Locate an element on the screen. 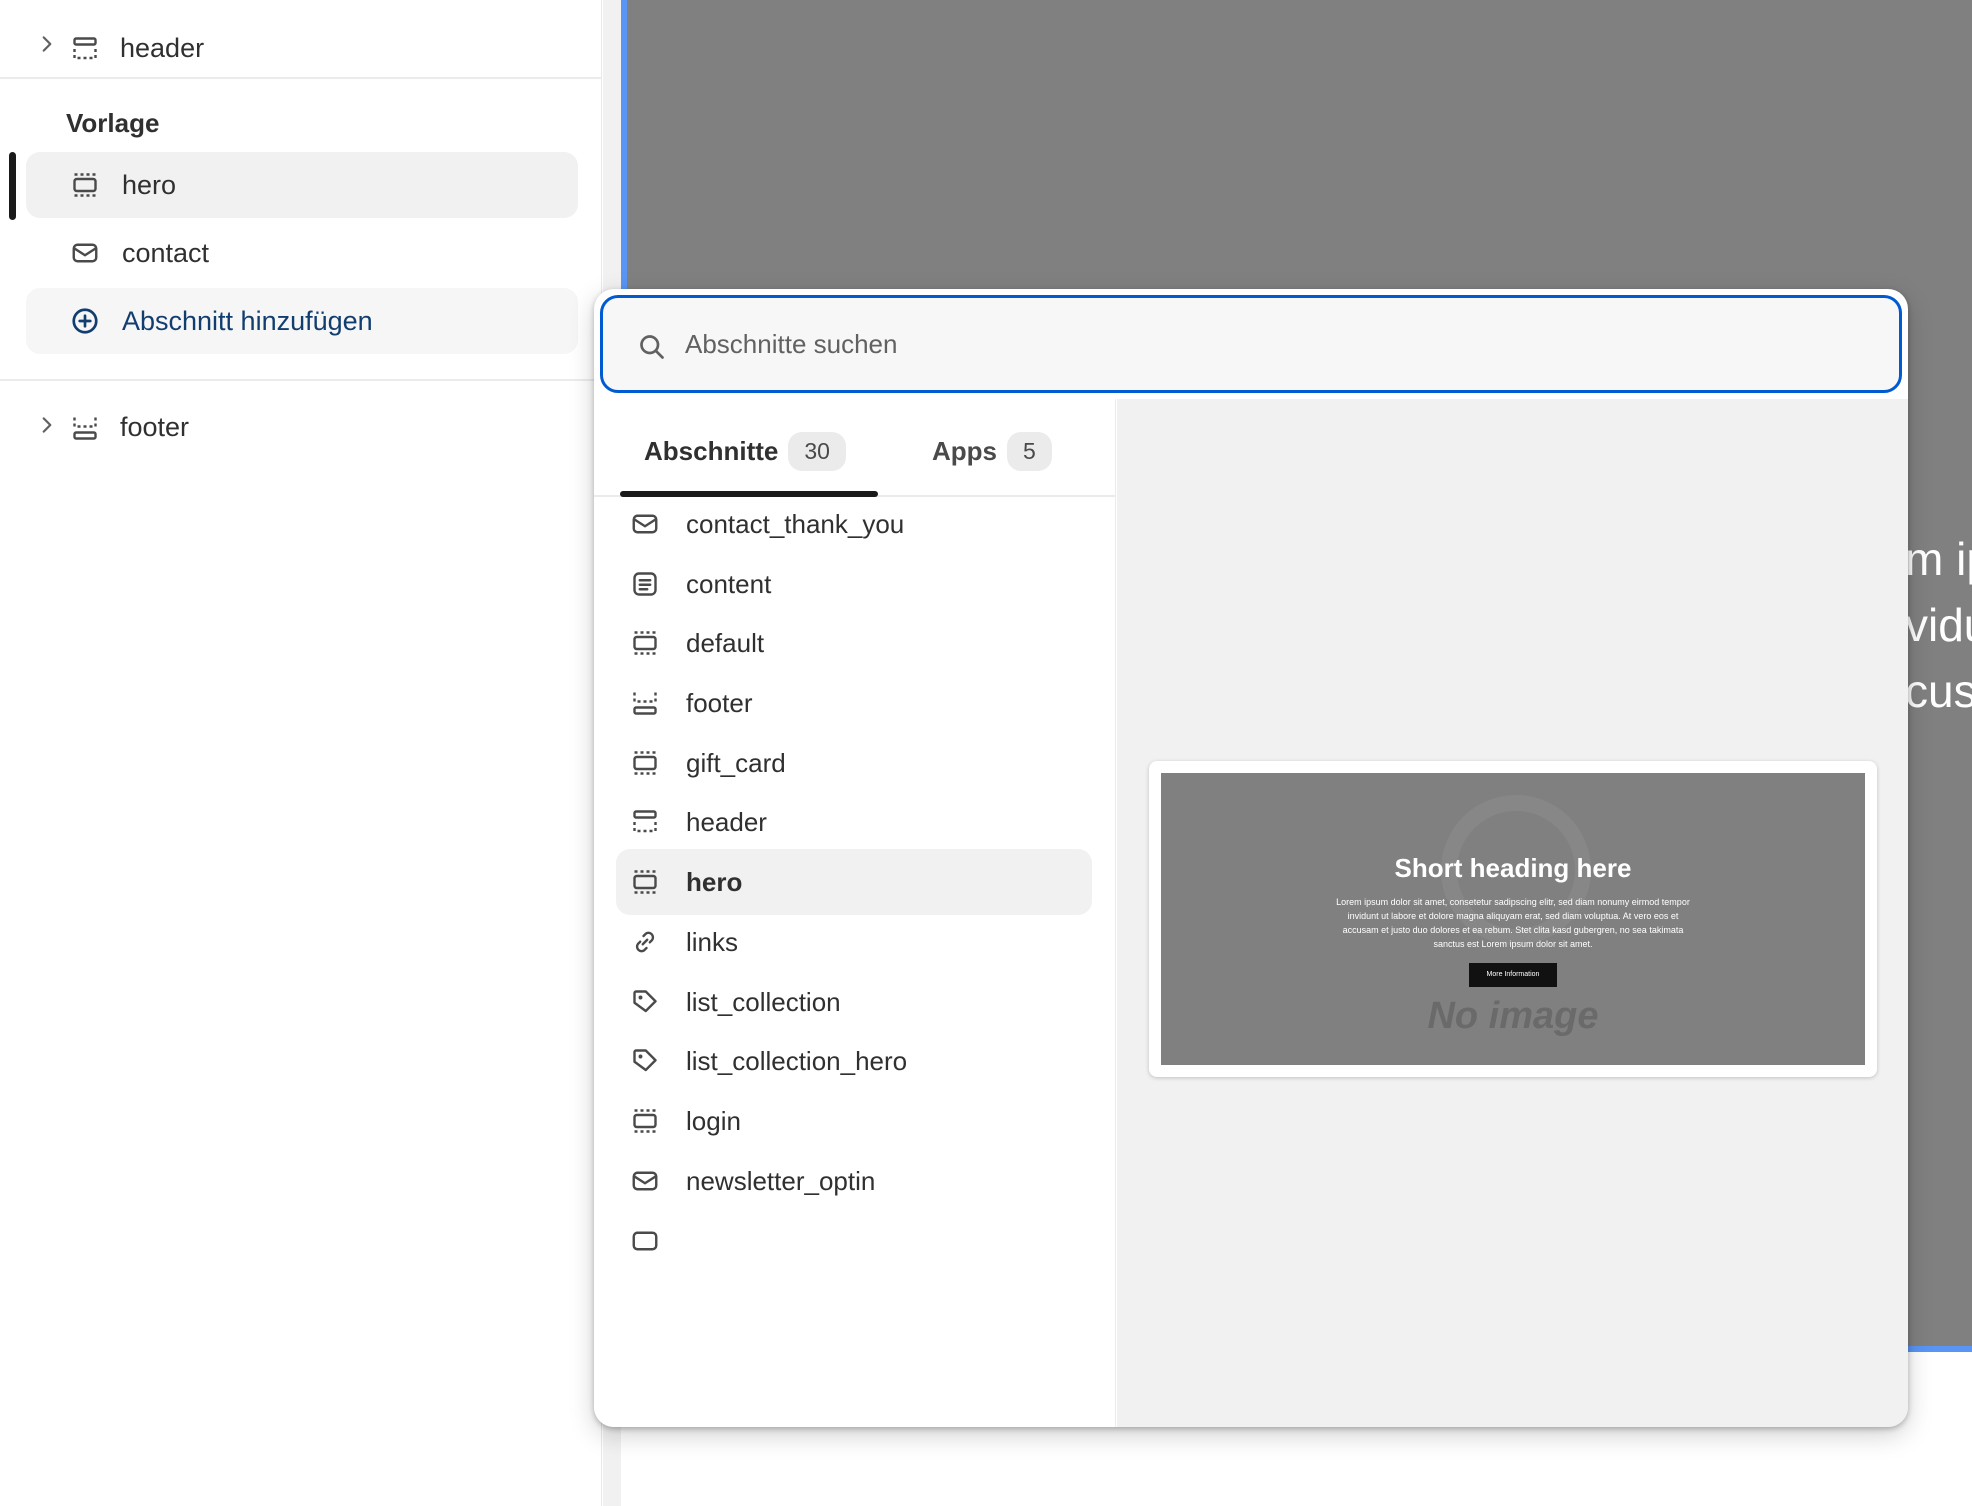  no-image-placeholder: No image is located at coordinates (1513, 1016).